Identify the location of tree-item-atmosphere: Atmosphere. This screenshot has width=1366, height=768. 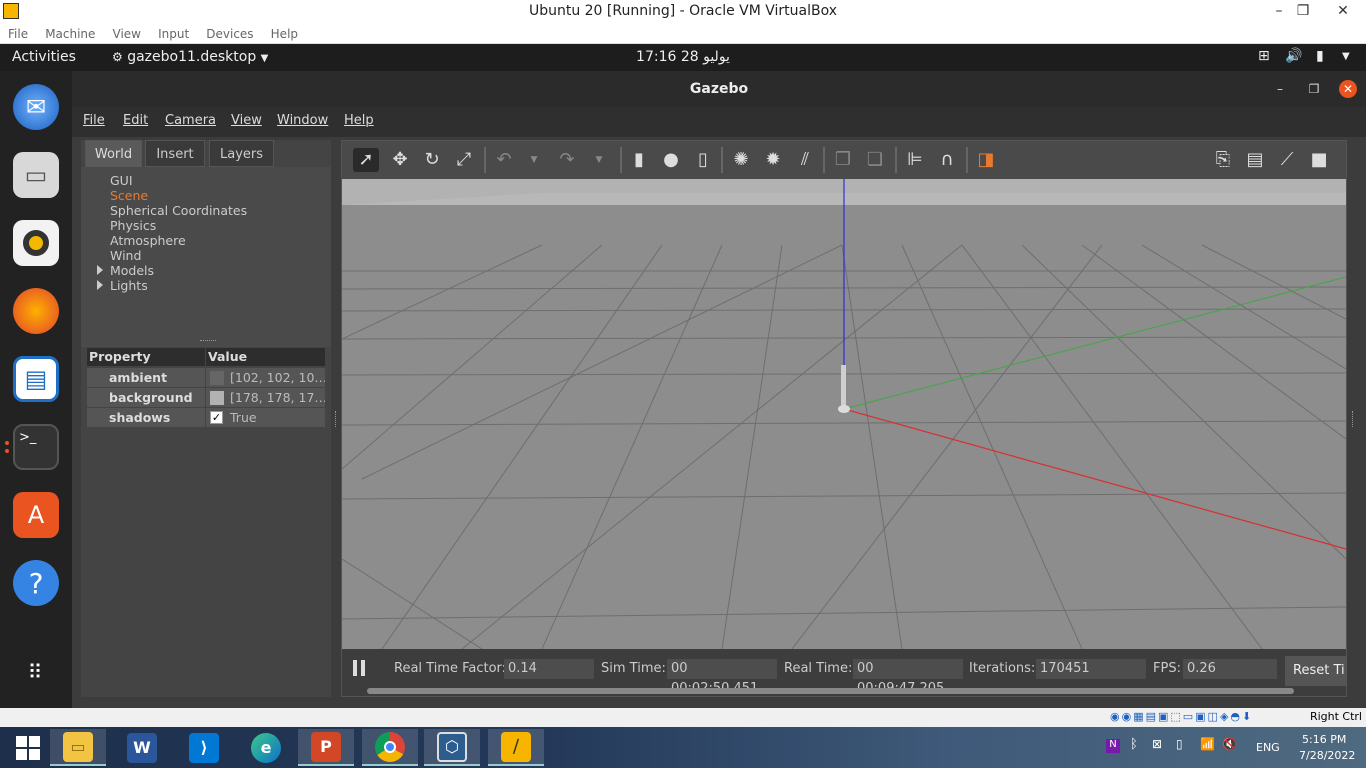
(148, 240).